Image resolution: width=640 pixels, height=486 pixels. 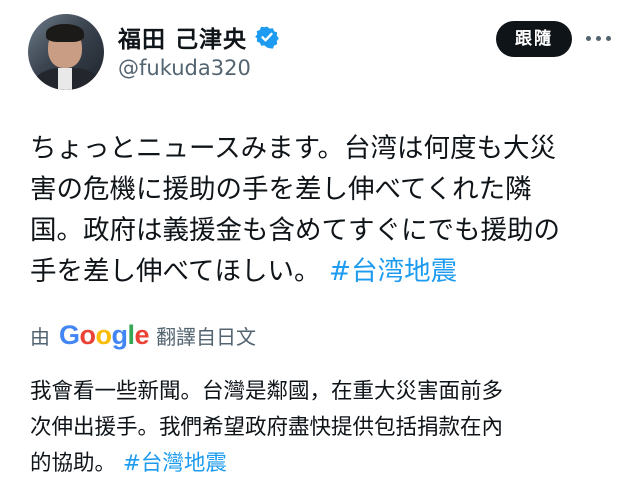 I want to click on translated-line: 的協助。, so click(x=73, y=463).